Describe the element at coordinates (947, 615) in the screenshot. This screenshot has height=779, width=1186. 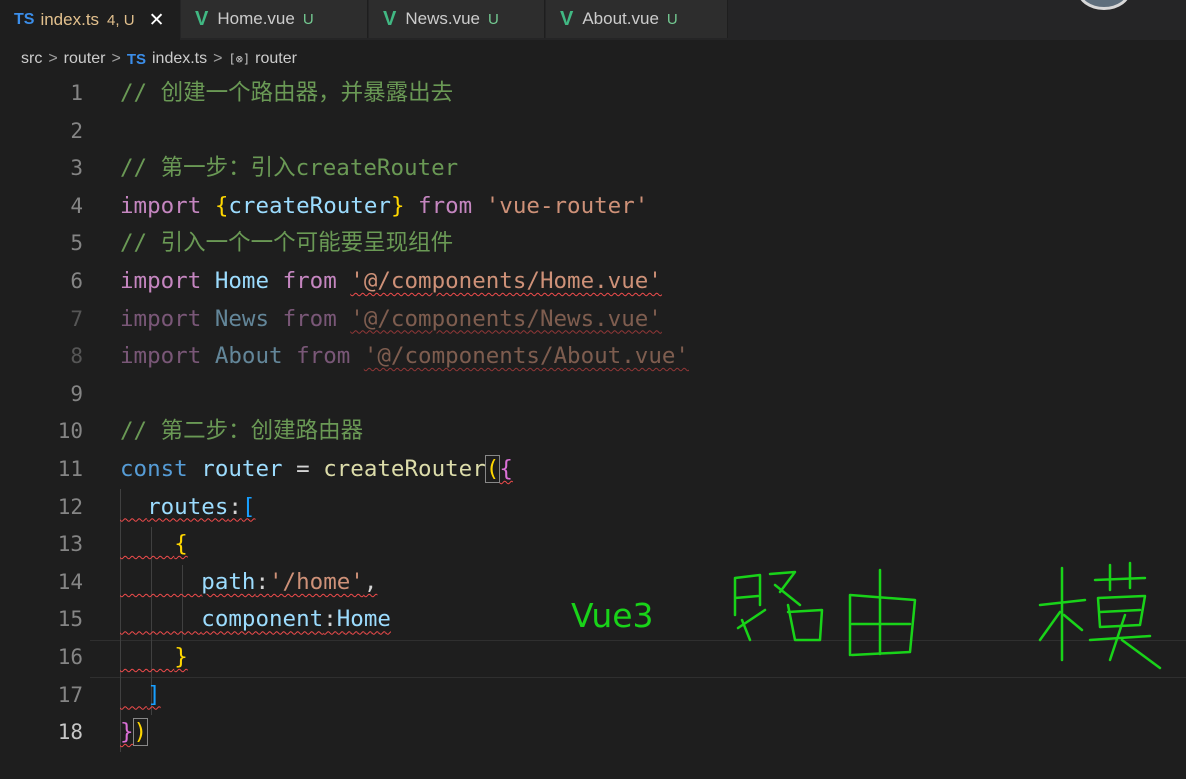
I see `handwriting-annotation` at that location.